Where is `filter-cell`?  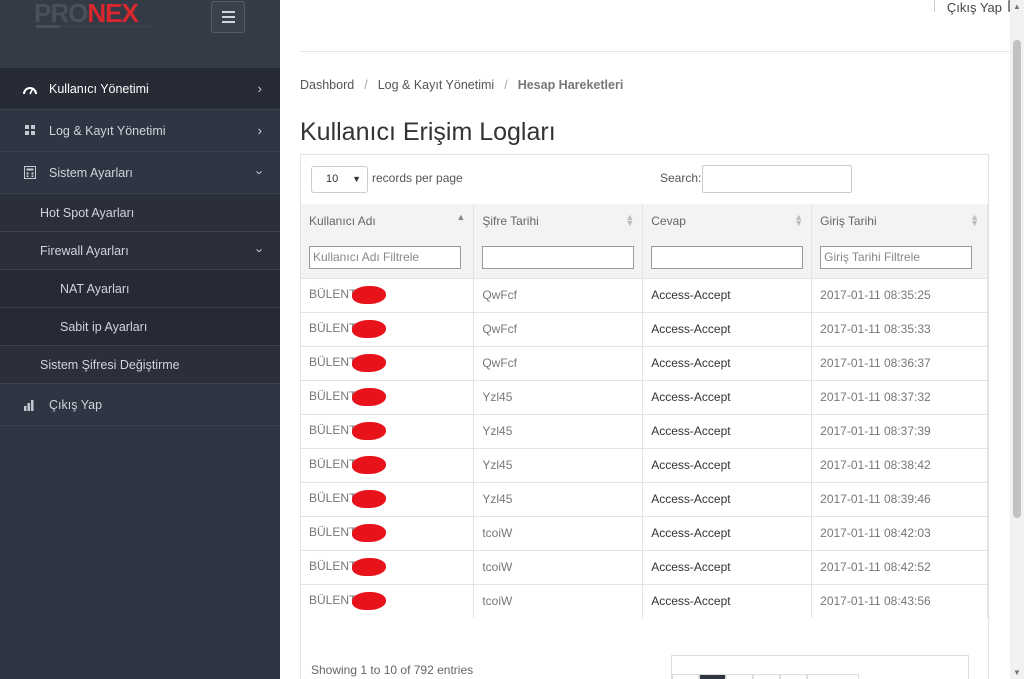 filter-cell is located at coordinates (727, 258).